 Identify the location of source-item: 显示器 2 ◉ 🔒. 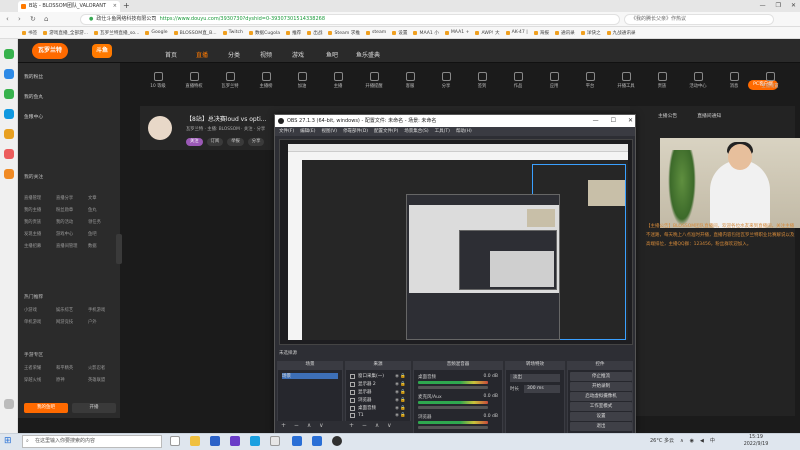
(378, 384).